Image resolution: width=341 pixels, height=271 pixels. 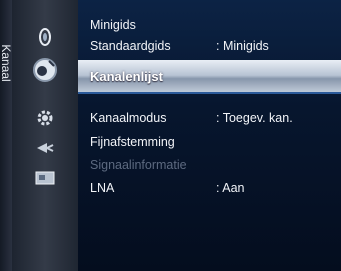 What do you see at coordinates (113, 25) in the screenshot?
I see `menu-item-minigids: Minigids` at bounding box center [113, 25].